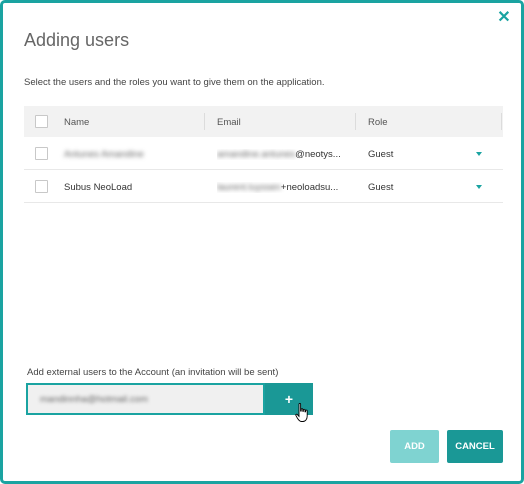  I want to click on cancel-button: CANCEL, so click(475, 446).